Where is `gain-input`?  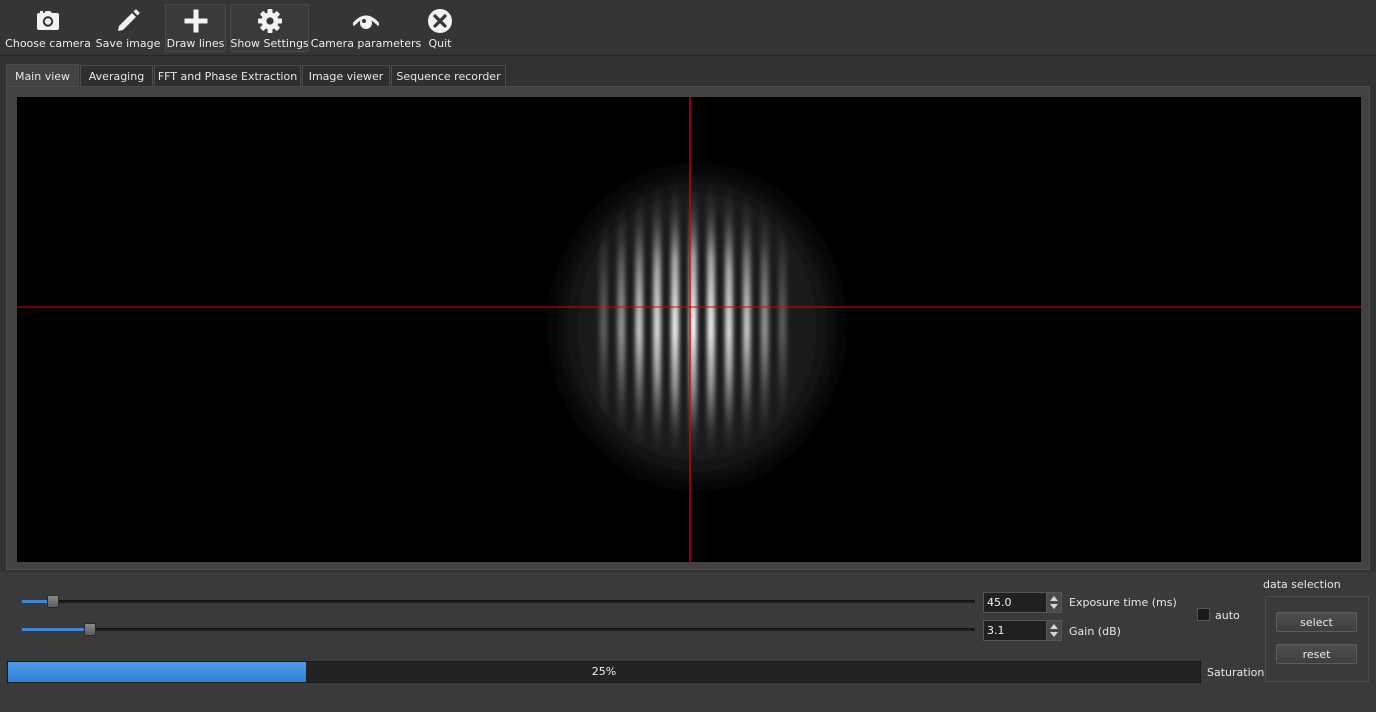 gain-input is located at coordinates (1015, 630).